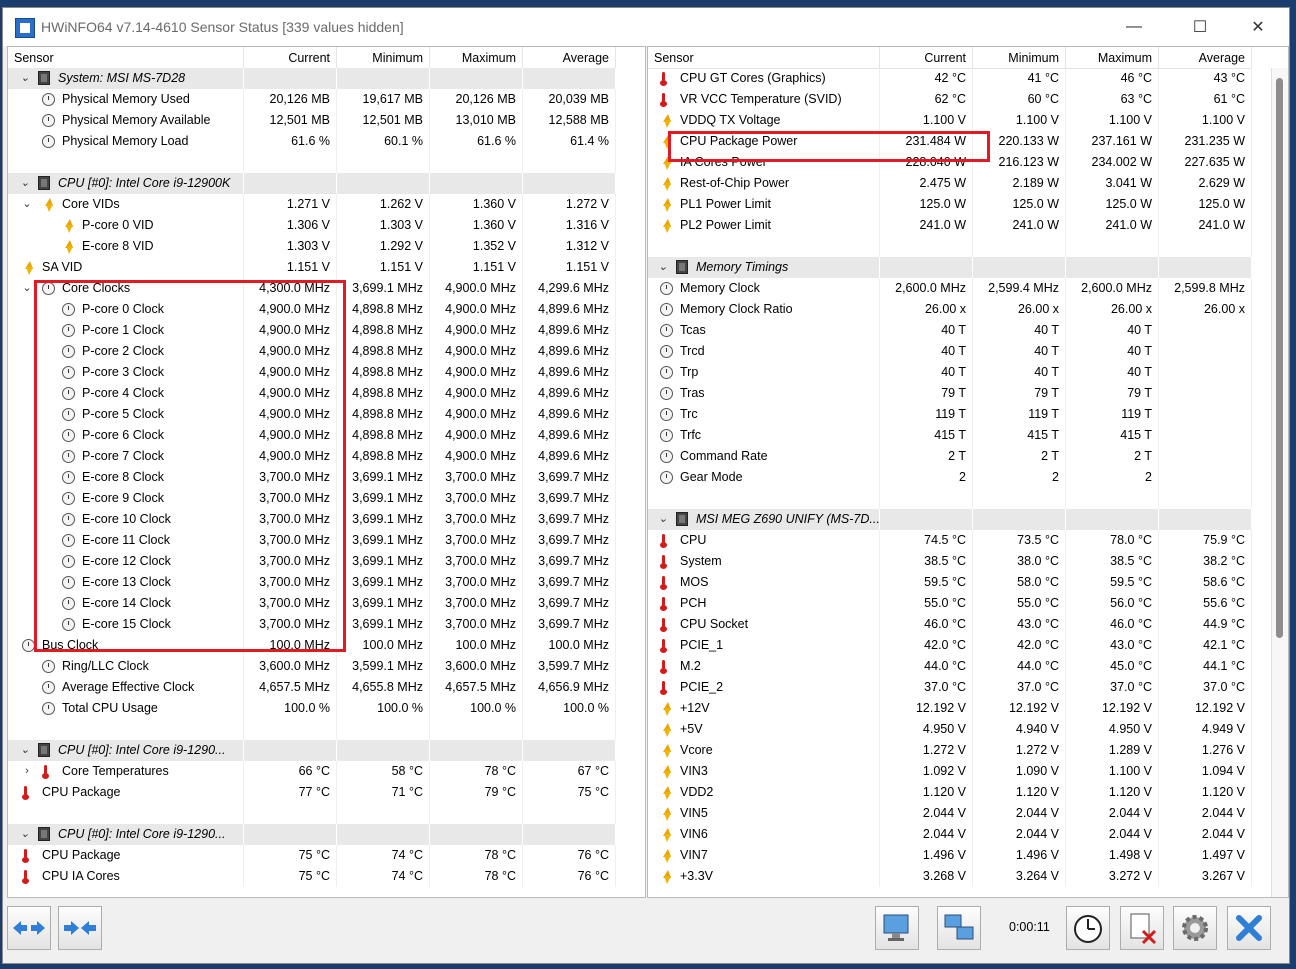 The image size is (1296, 969). What do you see at coordinates (950, 561) in the screenshot?
I see `sensor-row: System 38.5 °C 38.0 °C 38.5 °C 38.2 °C` at bounding box center [950, 561].